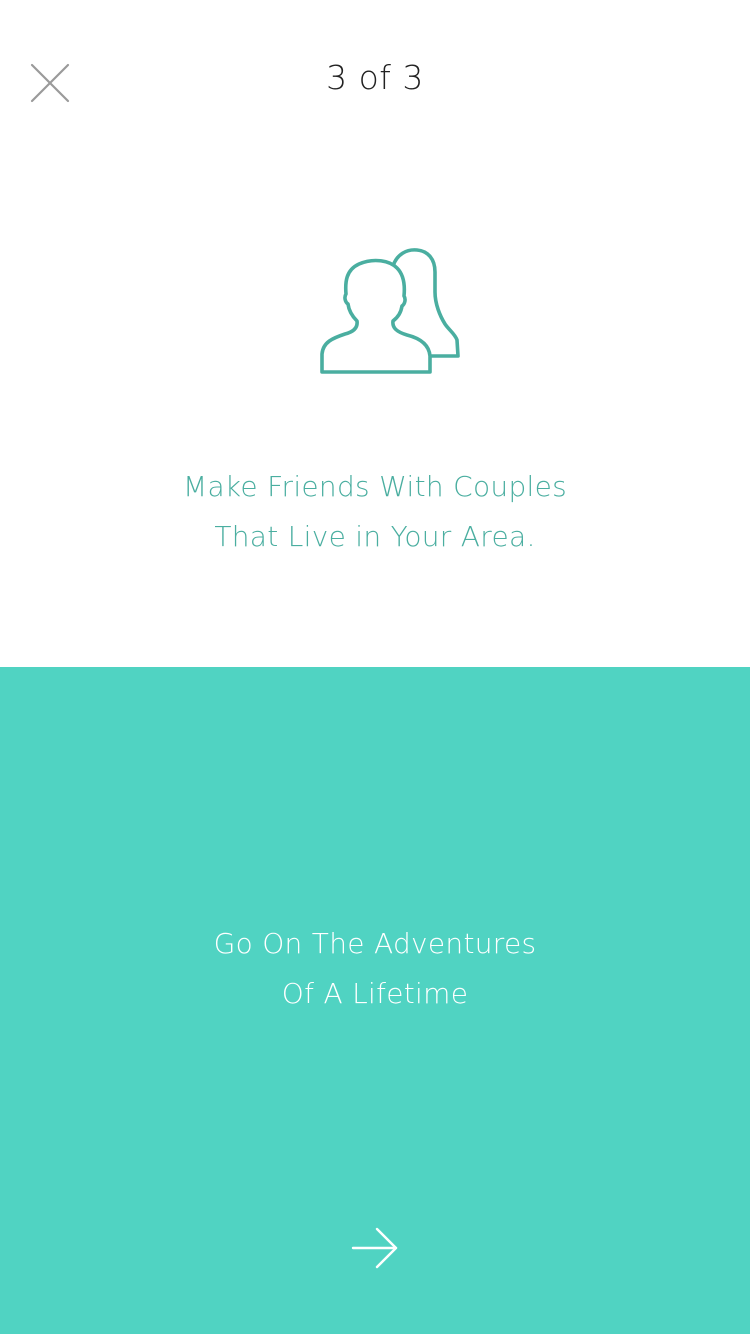 The width and height of the screenshot is (750, 1334). What do you see at coordinates (375, 77) in the screenshot?
I see `page-indicator: 3 of 3` at bounding box center [375, 77].